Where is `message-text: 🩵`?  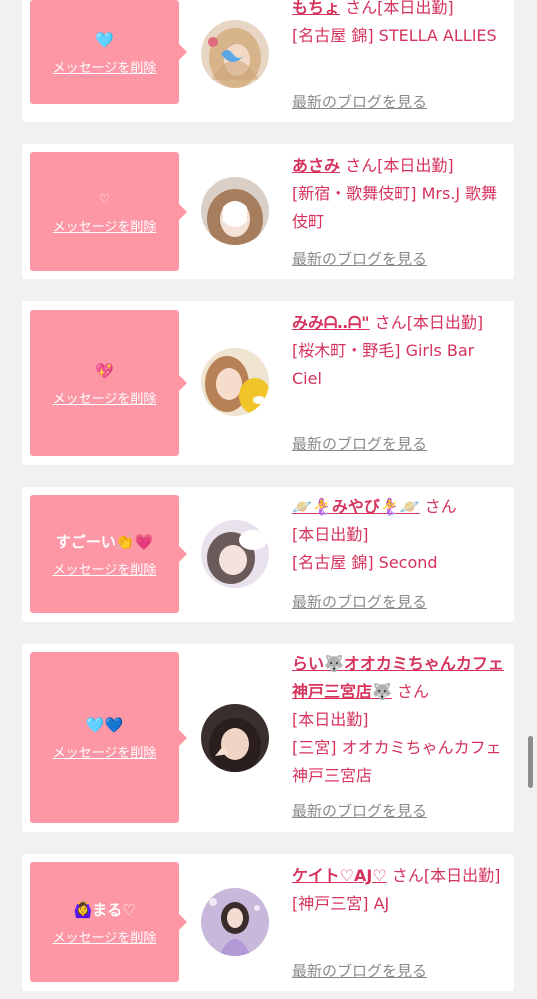 message-text: 🩵 is located at coordinates (104, 39).